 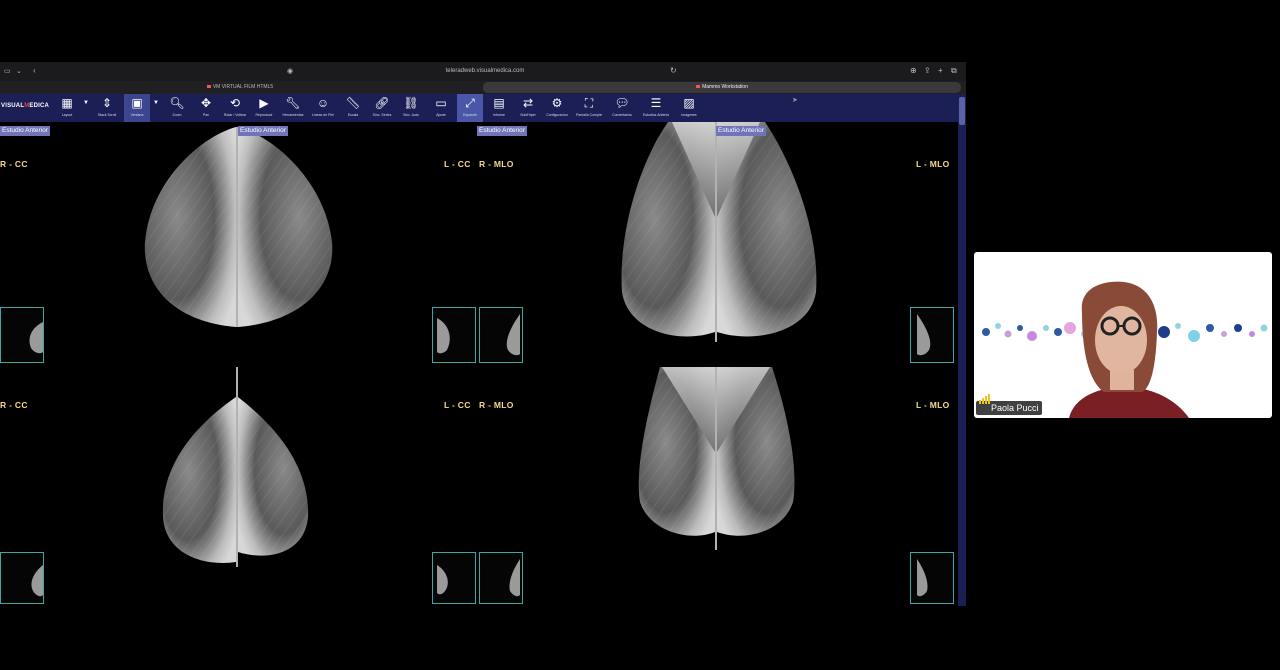 I want to click on tool-label: Lineas de Piel, so click(x=323, y=115).